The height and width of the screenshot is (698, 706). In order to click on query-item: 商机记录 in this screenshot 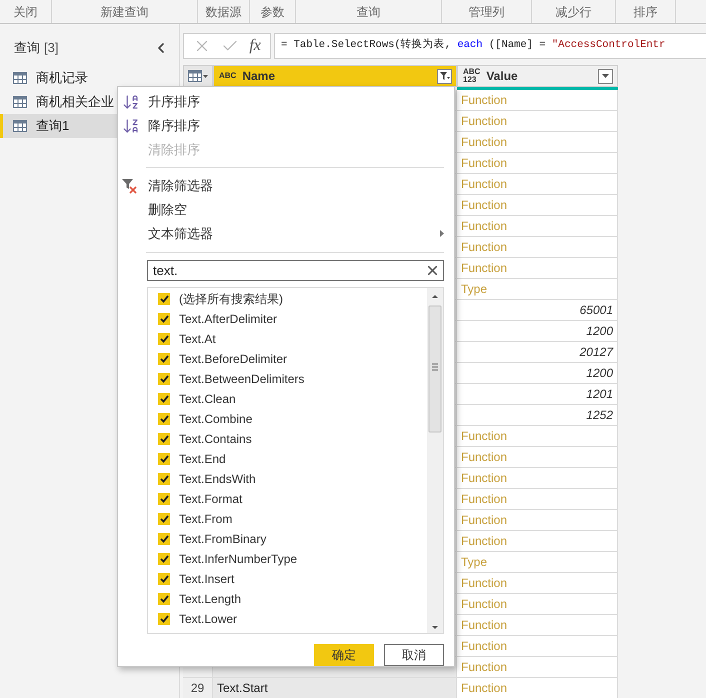, I will do `click(89, 78)`.